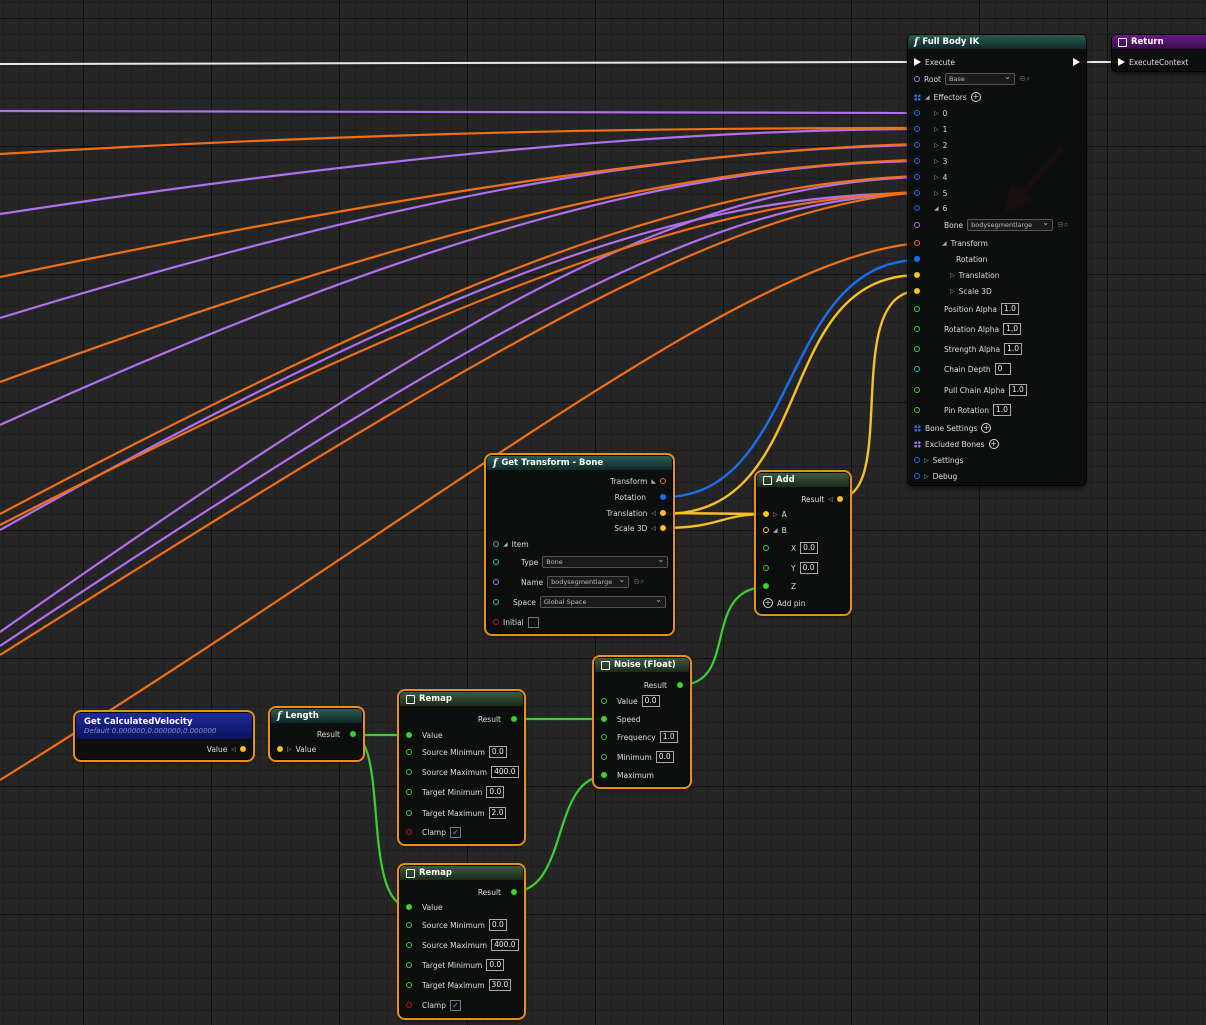 The width and height of the screenshot is (1206, 1025). I want to click on name-dropdown: bodysegmentlarge, so click(588, 581).